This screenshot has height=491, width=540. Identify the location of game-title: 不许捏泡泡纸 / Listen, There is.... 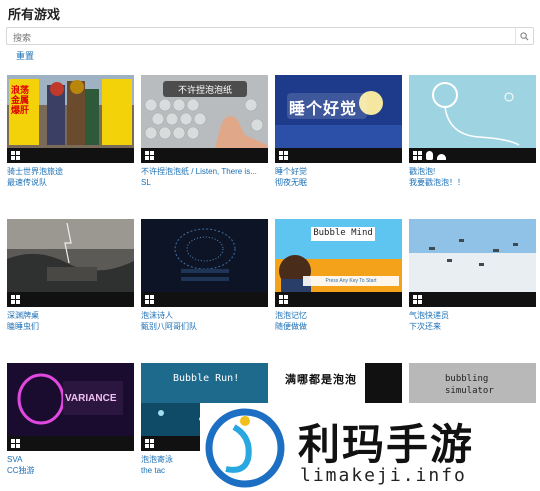
(204, 171).